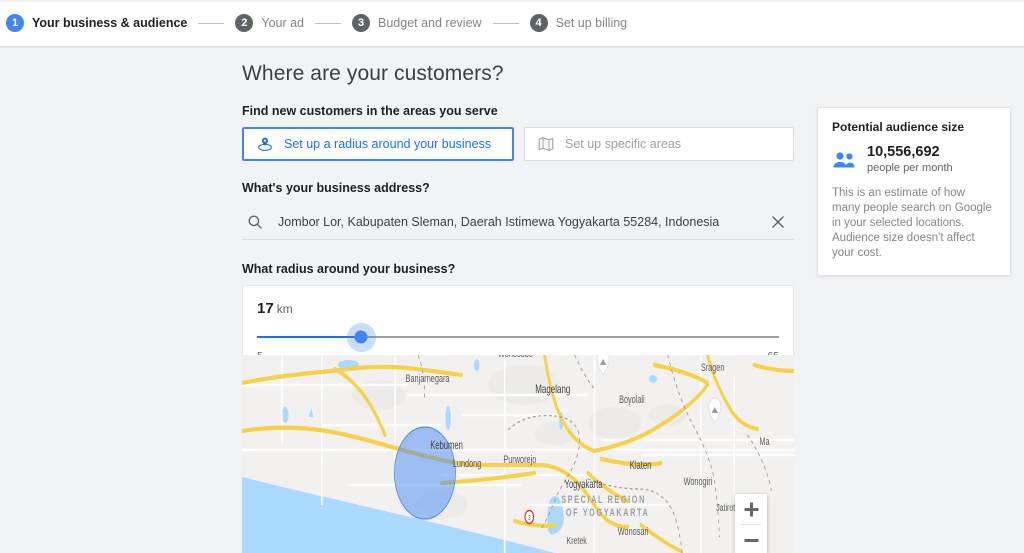  What do you see at coordinates (778, 222) in the screenshot?
I see `close-icon` at bounding box center [778, 222].